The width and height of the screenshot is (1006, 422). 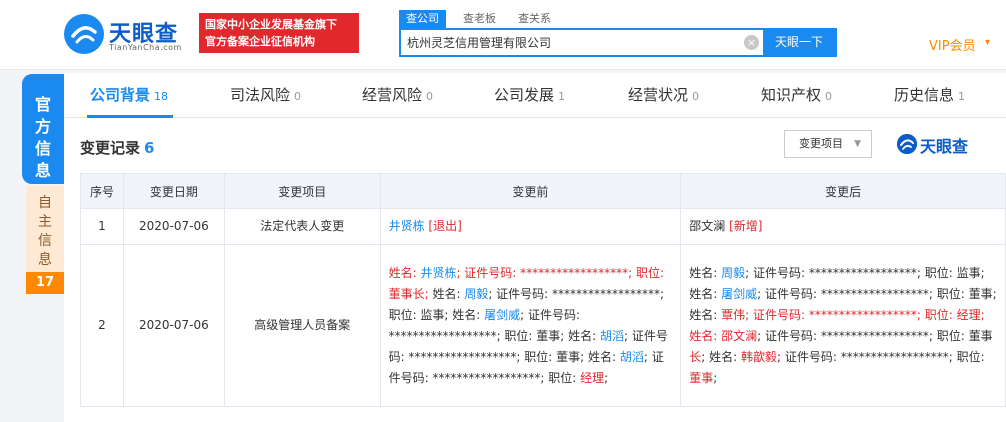 I want to click on badge-line-1: 国家中小企业发展基金旗下, so click(x=271, y=24).